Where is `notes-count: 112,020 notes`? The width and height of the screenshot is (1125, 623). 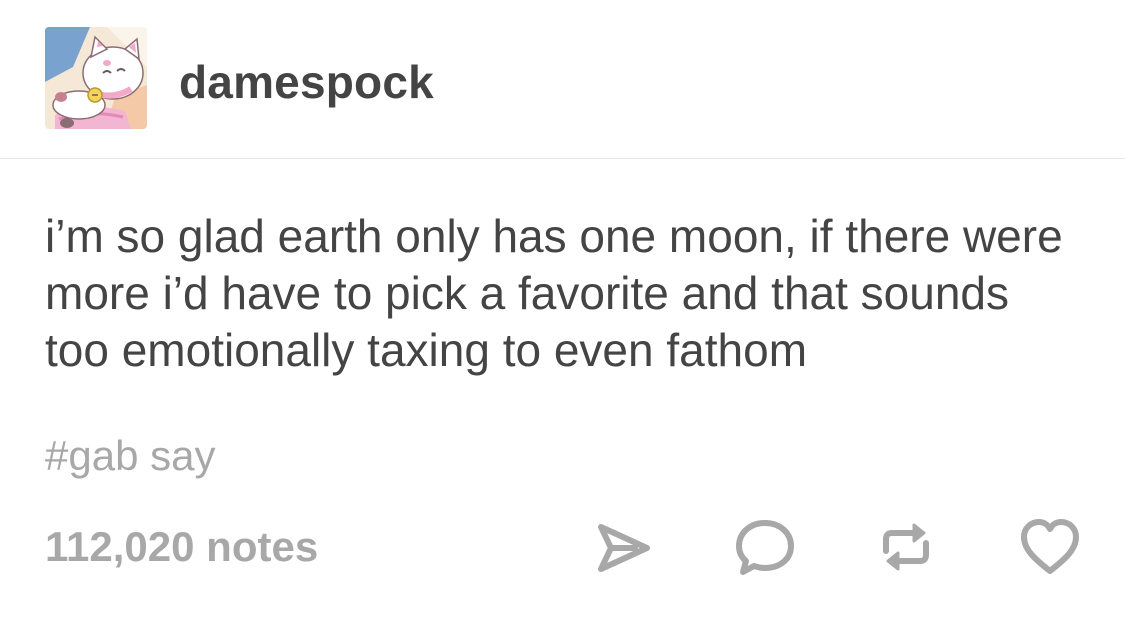 notes-count: 112,020 notes is located at coordinates (181, 547).